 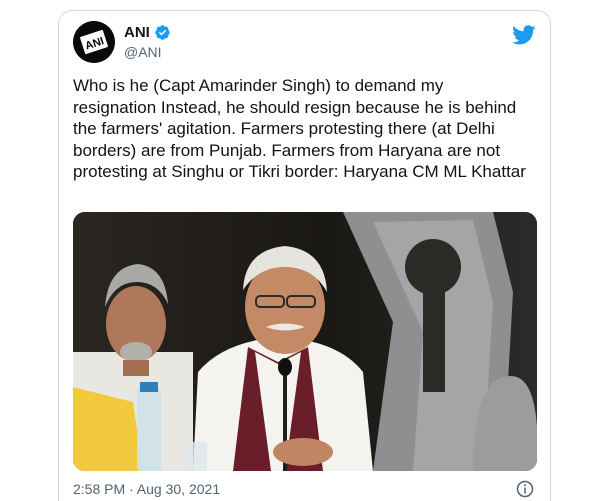 What do you see at coordinates (524, 35) in the screenshot?
I see `twitter-bird-icon` at bounding box center [524, 35].